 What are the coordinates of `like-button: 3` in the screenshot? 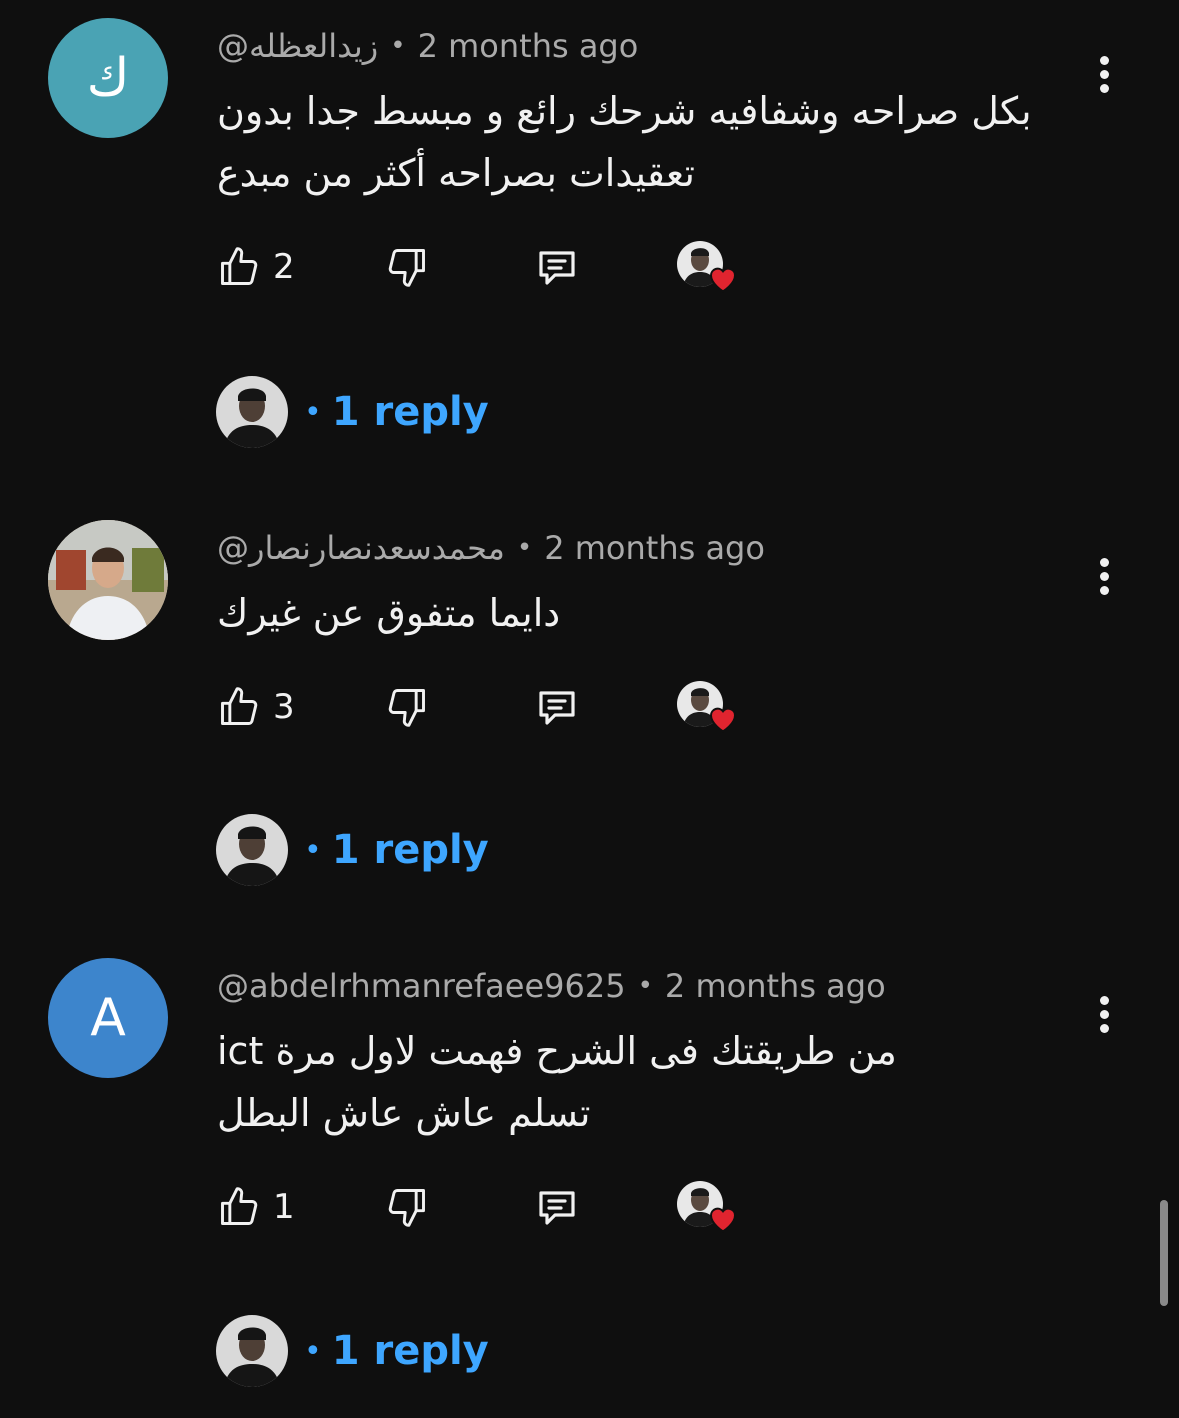 It's located at (256, 707).